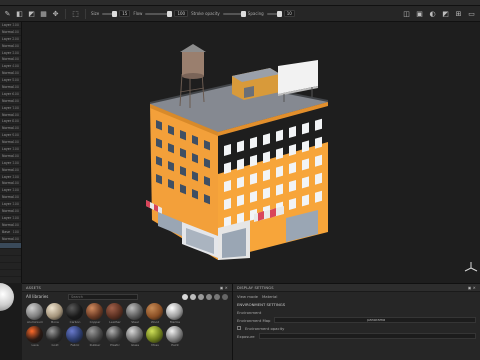 The image size is (480, 360). I want to click on filter-material-icon, so click(185, 296).